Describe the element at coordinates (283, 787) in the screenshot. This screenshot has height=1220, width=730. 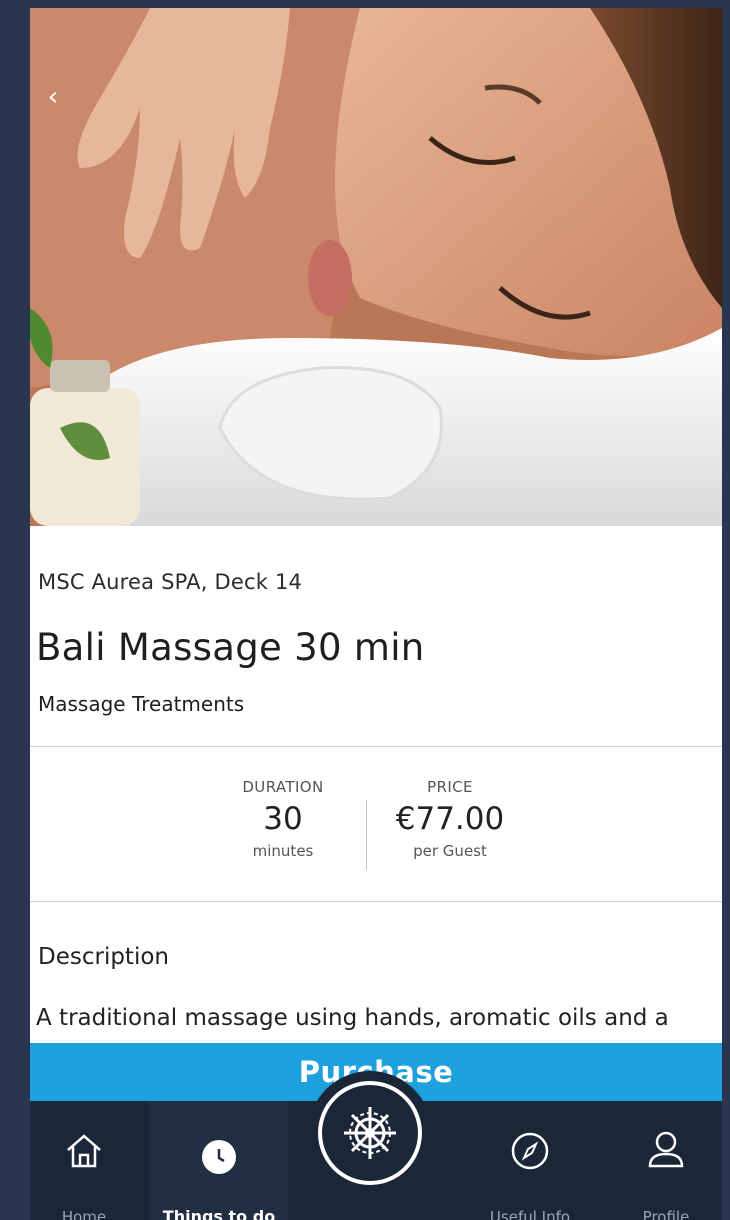
I see `duration-label: DURATION` at that location.